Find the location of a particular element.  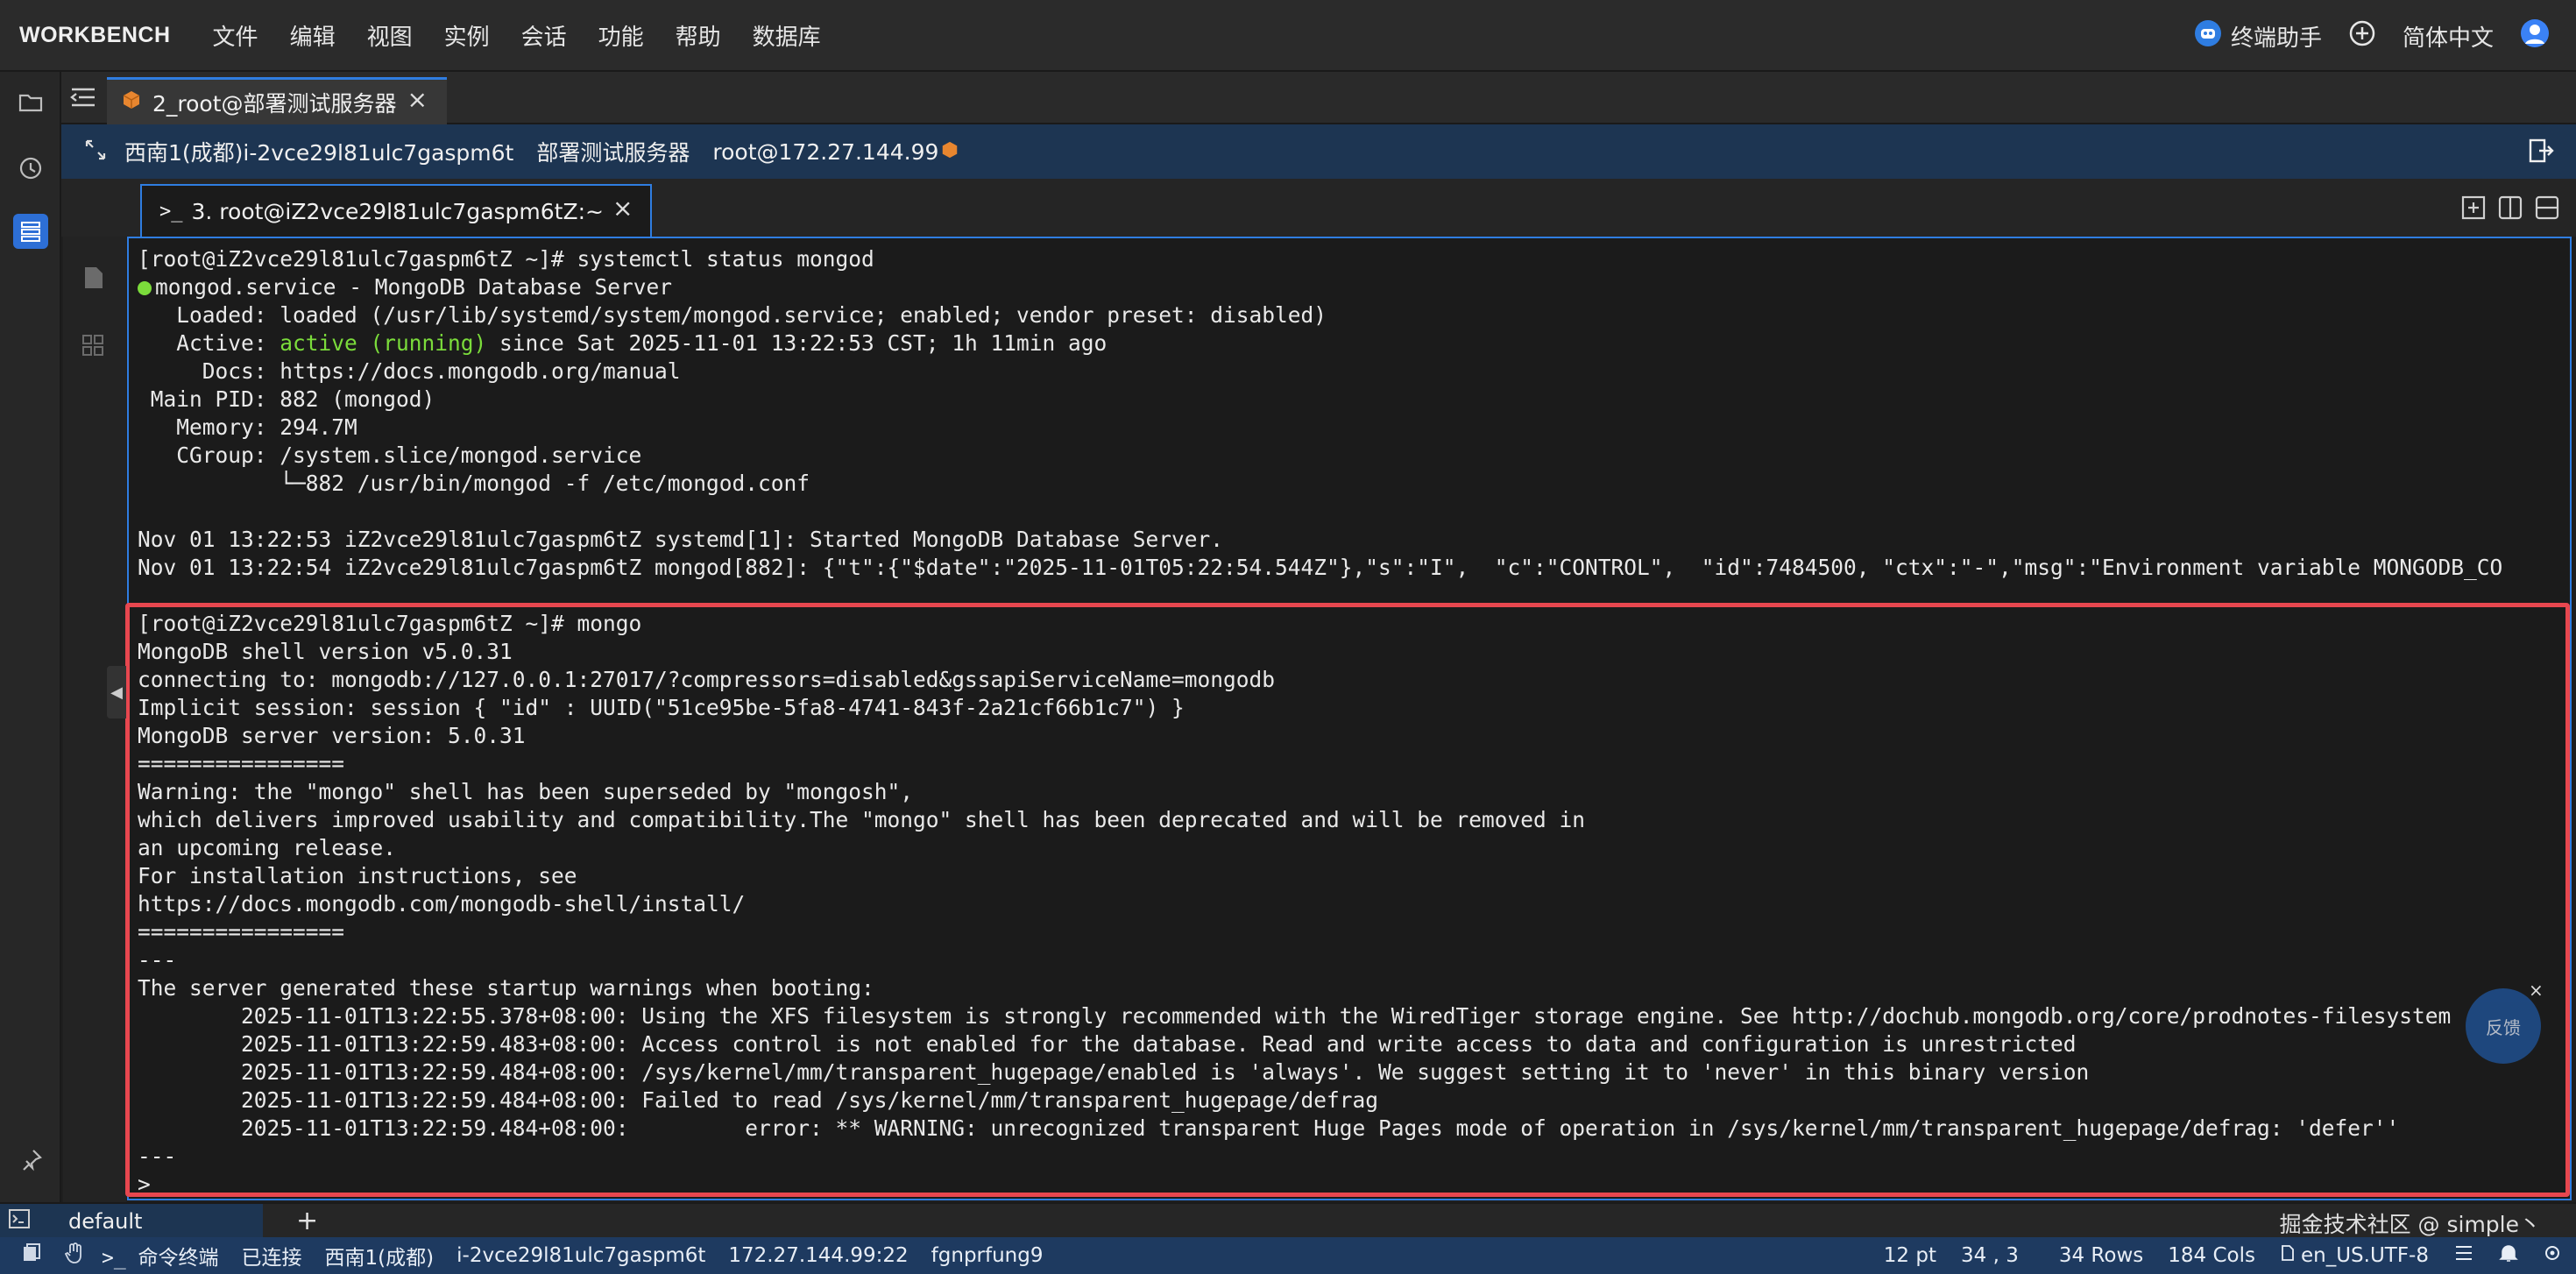

feedback-label: 反馈 is located at coordinates (2503, 1027).